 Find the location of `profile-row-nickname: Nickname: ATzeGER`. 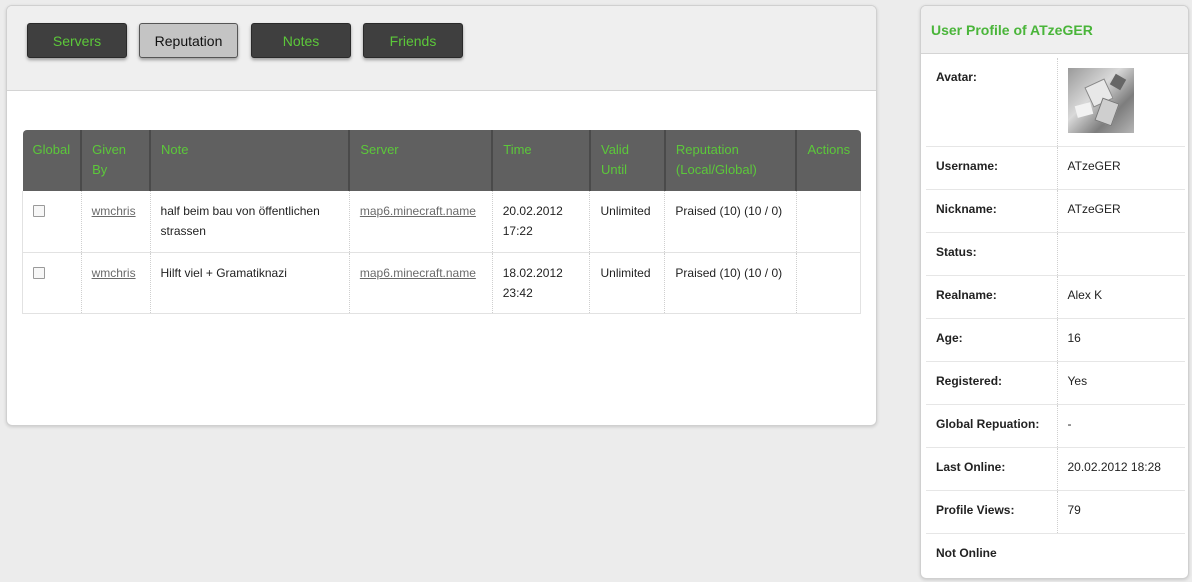

profile-row-nickname: Nickname: ATzeGER is located at coordinates (1055, 211).